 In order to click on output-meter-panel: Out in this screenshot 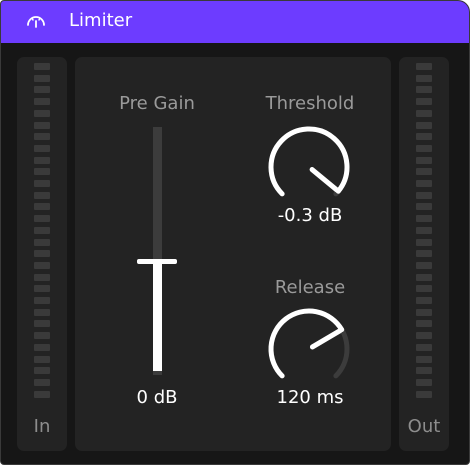, I will do `click(424, 254)`.